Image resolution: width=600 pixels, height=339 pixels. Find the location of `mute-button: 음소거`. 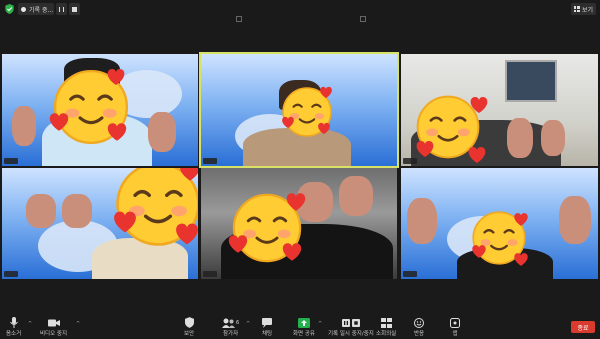

mute-button: 음소거 is located at coordinates (13, 327).